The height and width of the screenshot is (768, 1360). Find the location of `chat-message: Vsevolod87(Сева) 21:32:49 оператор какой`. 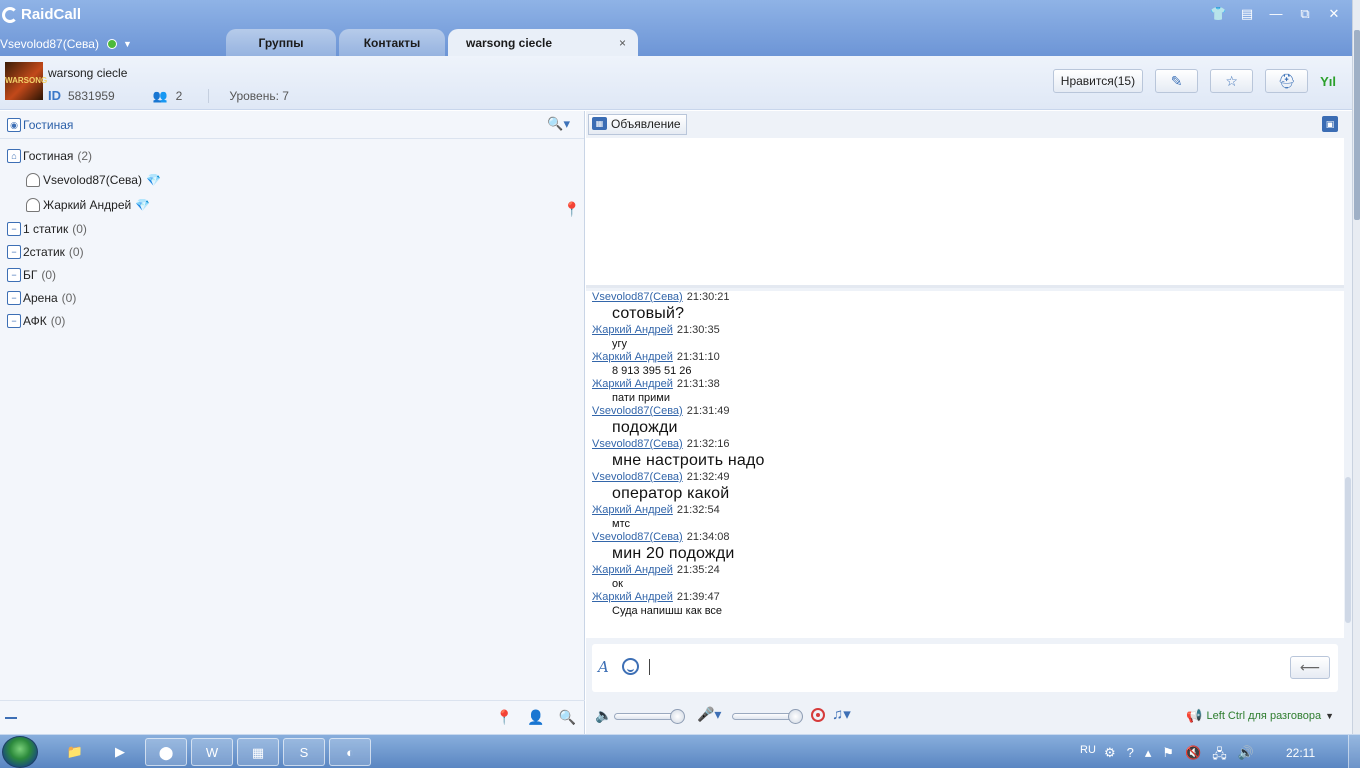

chat-message: Vsevolod87(Сева) 21:32:49 оператор какой is located at coordinates (965, 487).